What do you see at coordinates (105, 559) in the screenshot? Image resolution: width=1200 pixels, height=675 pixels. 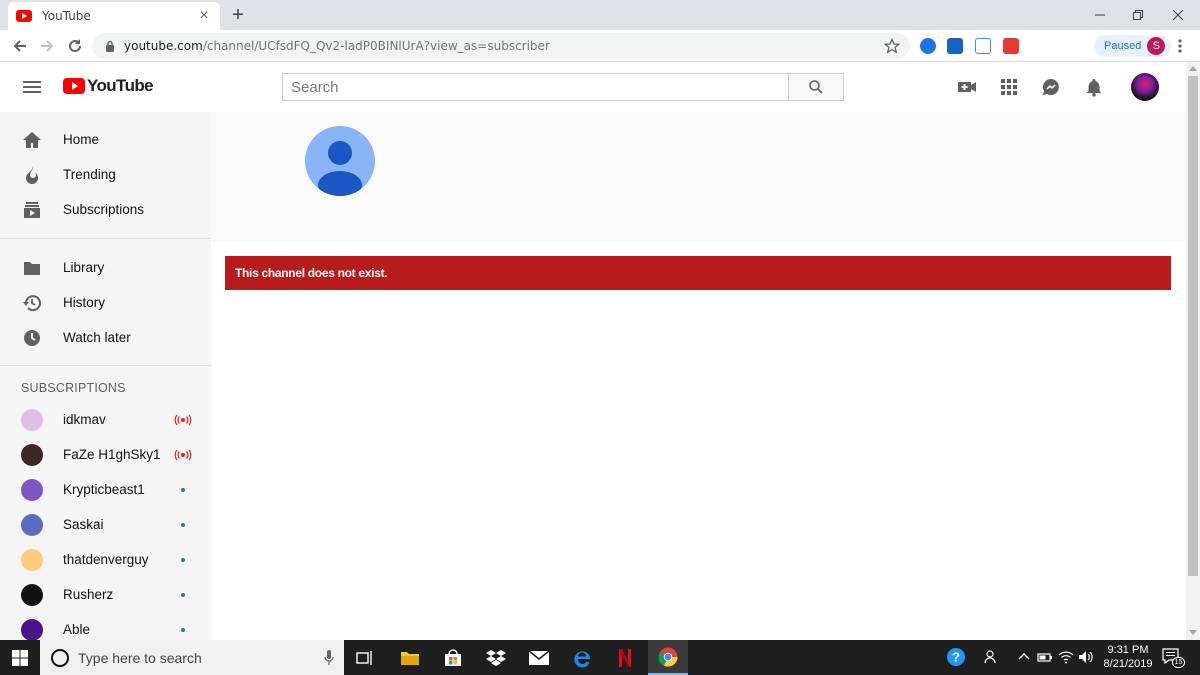 I see `subscription-item: thatdenverguy` at bounding box center [105, 559].